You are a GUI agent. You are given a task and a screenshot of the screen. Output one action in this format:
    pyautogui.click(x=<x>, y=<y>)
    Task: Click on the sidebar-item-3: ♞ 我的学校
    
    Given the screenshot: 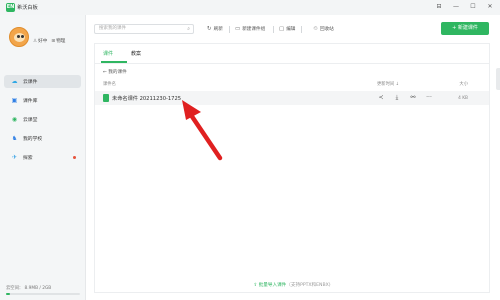 What is the action you would take?
    pyautogui.click(x=42, y=138)
    